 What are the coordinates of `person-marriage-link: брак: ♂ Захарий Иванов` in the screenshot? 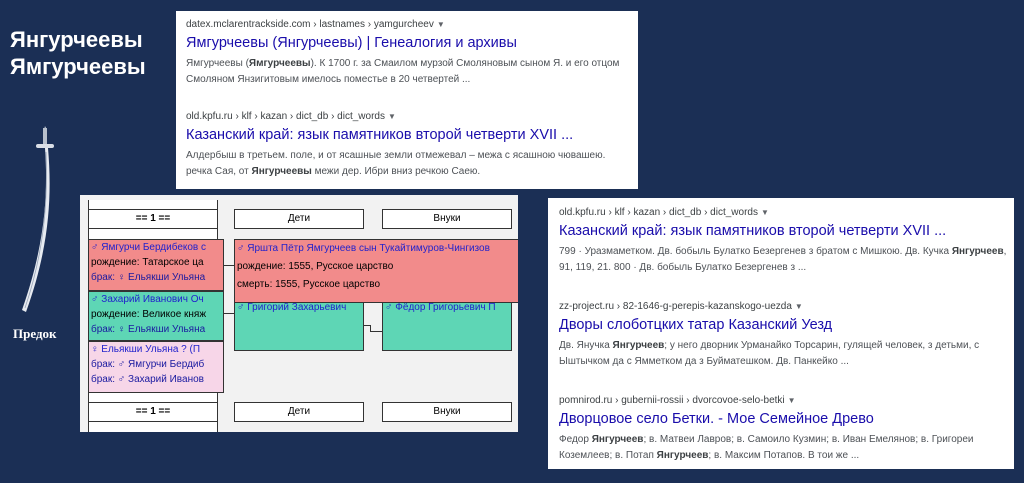 It's located at (156, 379).